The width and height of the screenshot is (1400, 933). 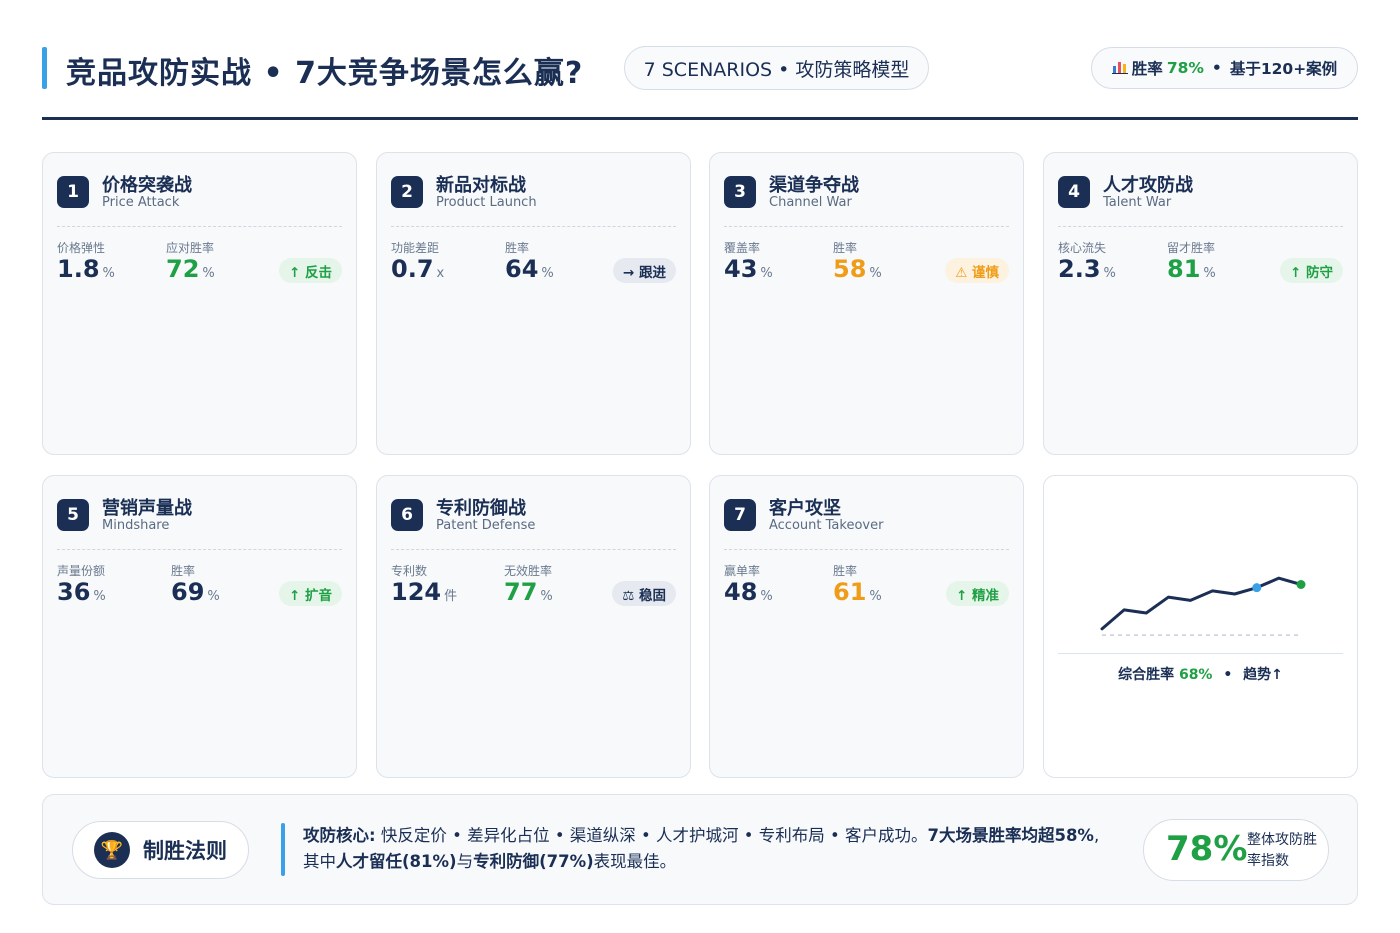 I want to click on win-rate-label: 胜率, so click(x=1147, y=69).